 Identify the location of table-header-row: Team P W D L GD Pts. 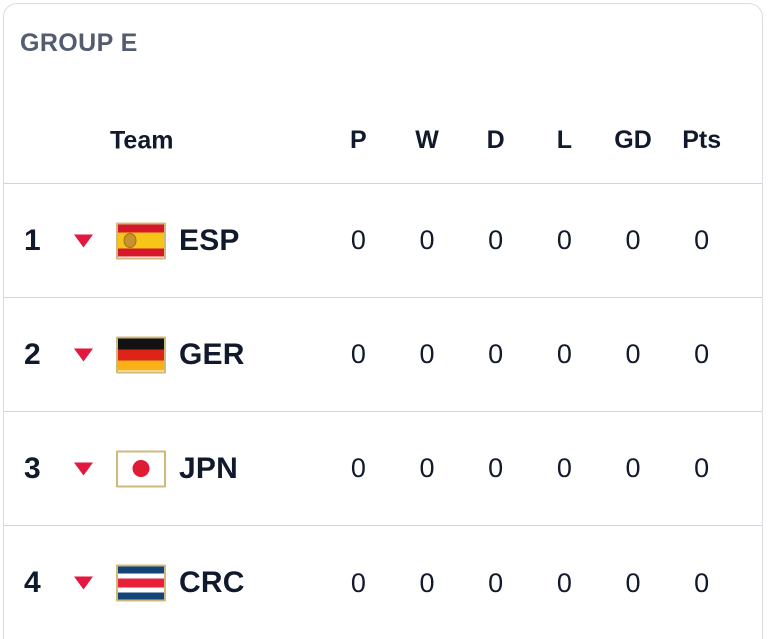
(383, 141).